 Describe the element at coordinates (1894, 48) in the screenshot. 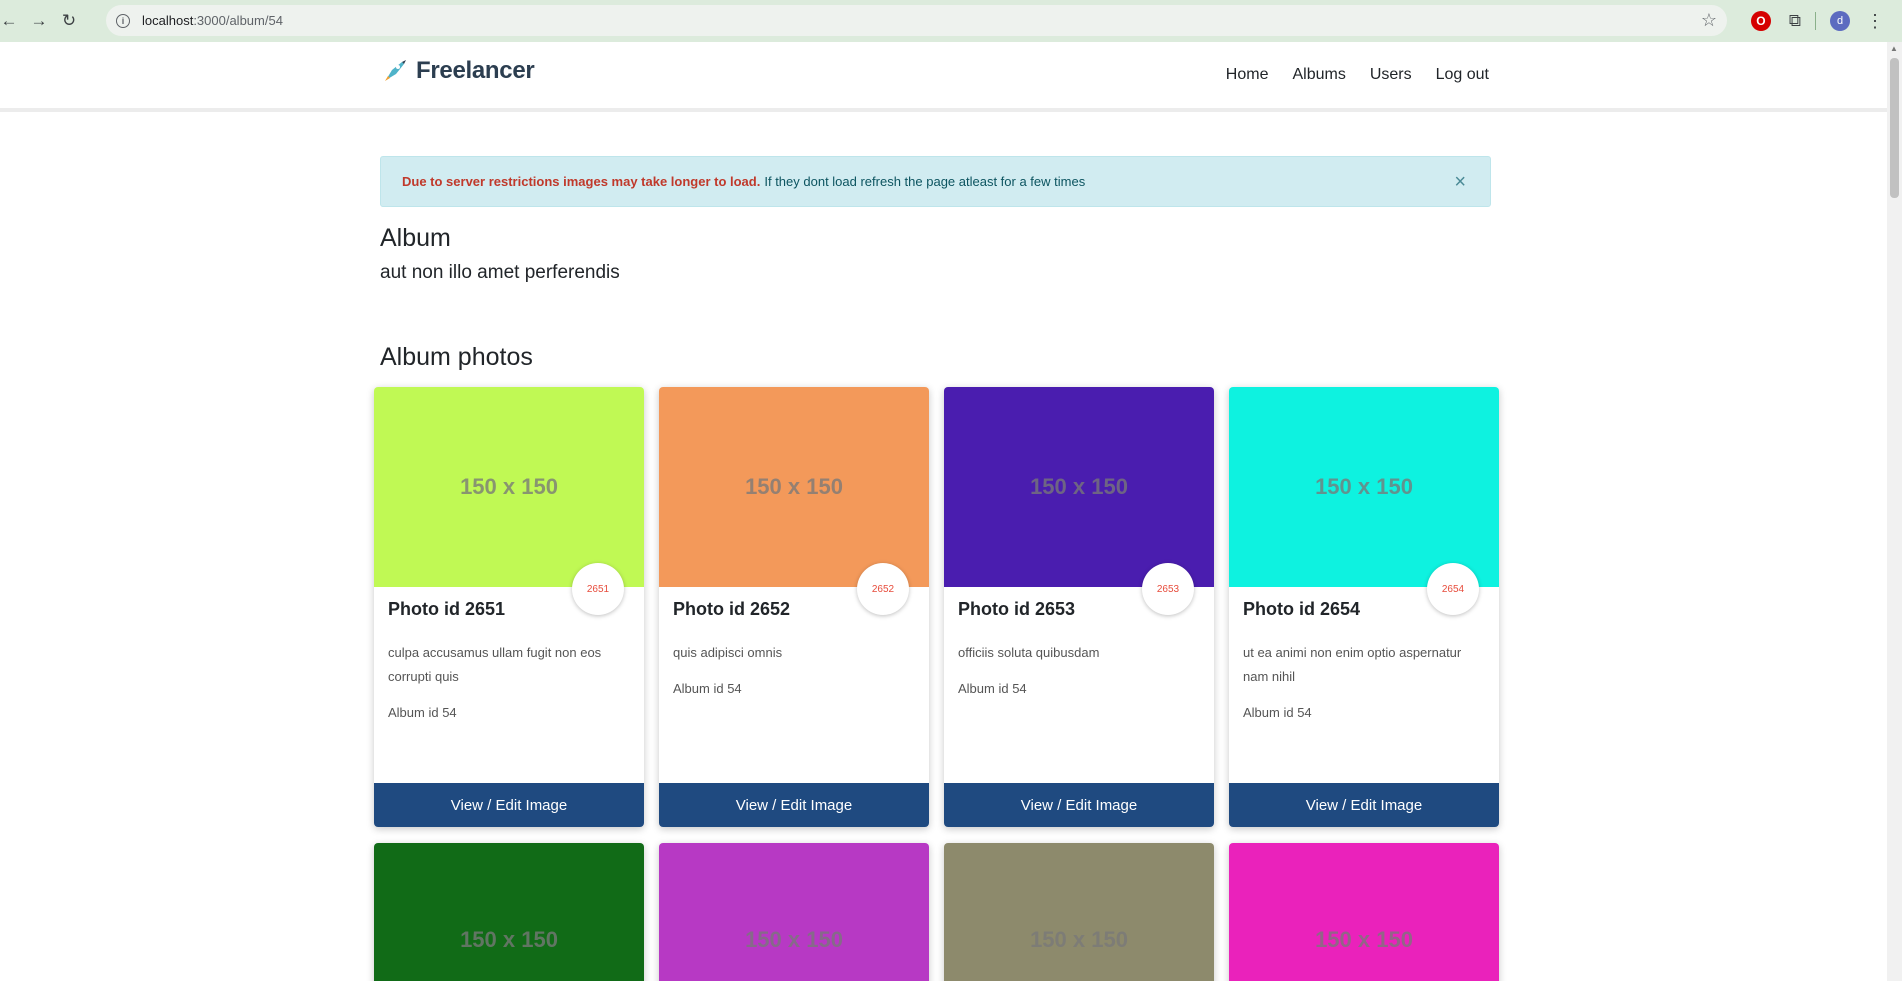

I see `scroll-up-arrow-icon: ▲` at that location.